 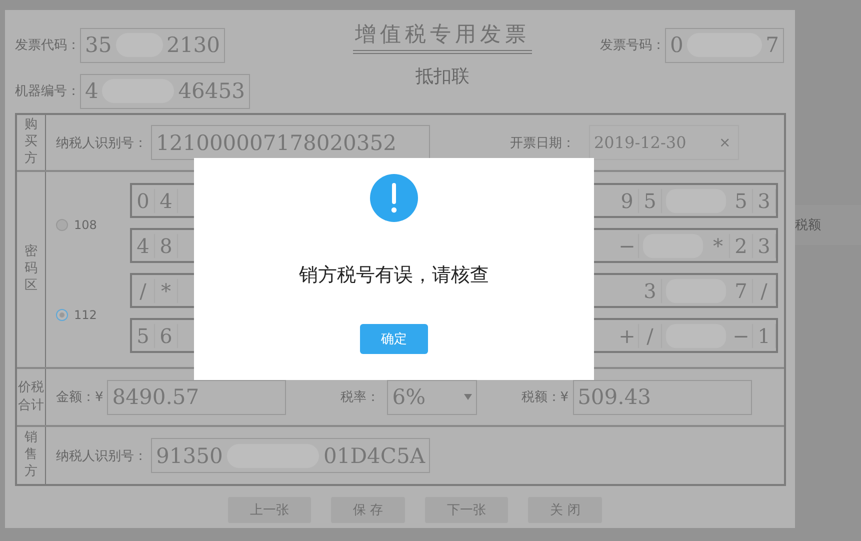 What do you see at coordinates (432, 397) in the screenshot?
I see `tax-rate-select: 6%` at bounding box center [432, 397].